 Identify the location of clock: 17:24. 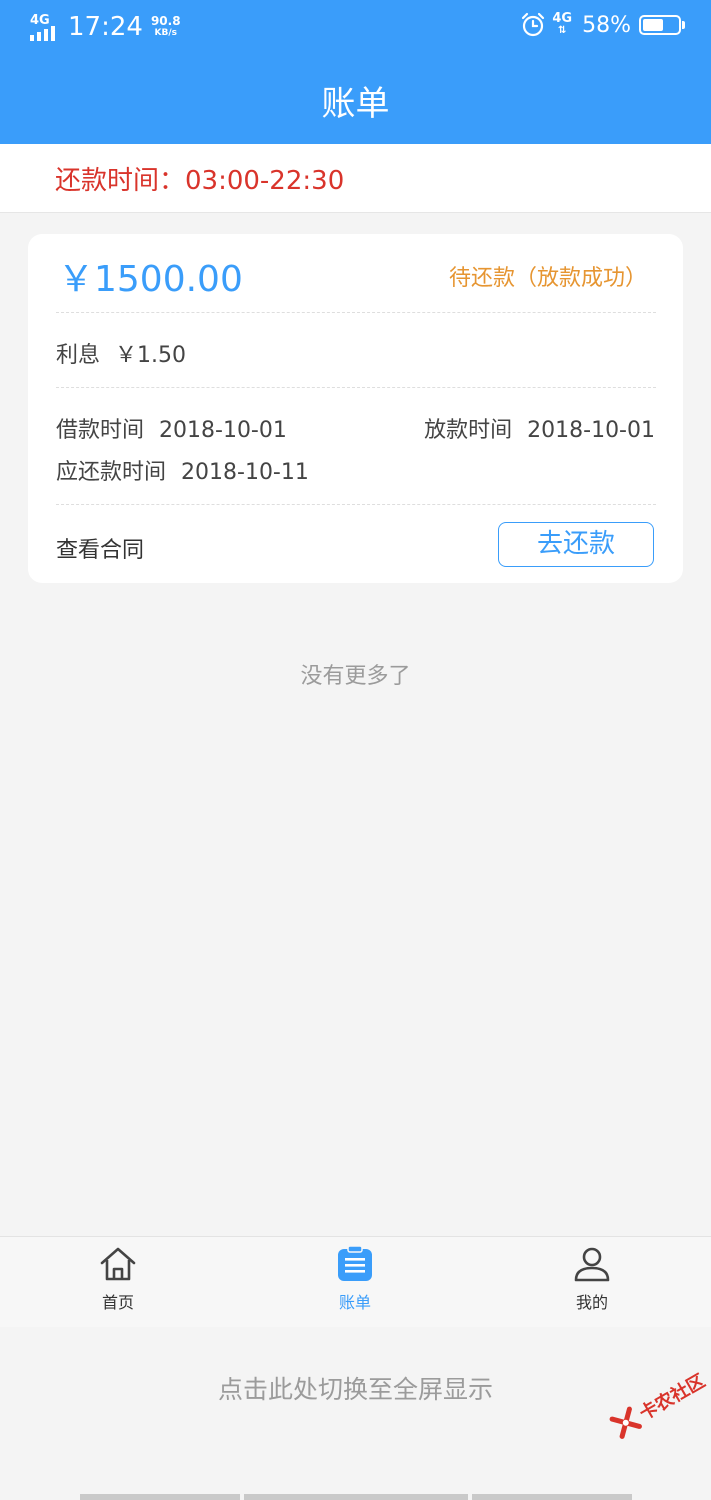
(105, 27).